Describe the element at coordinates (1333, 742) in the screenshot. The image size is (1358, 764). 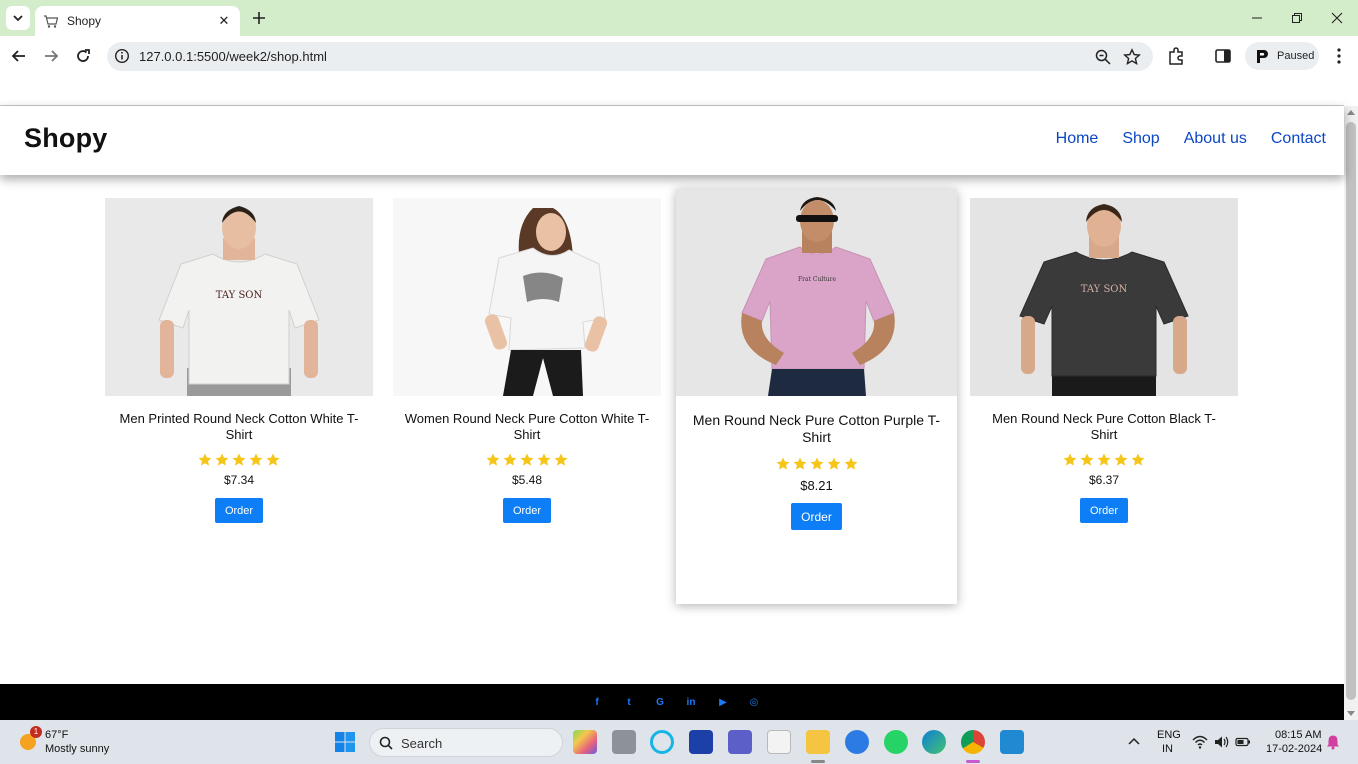
I see `notification-bell-icon` at that location.